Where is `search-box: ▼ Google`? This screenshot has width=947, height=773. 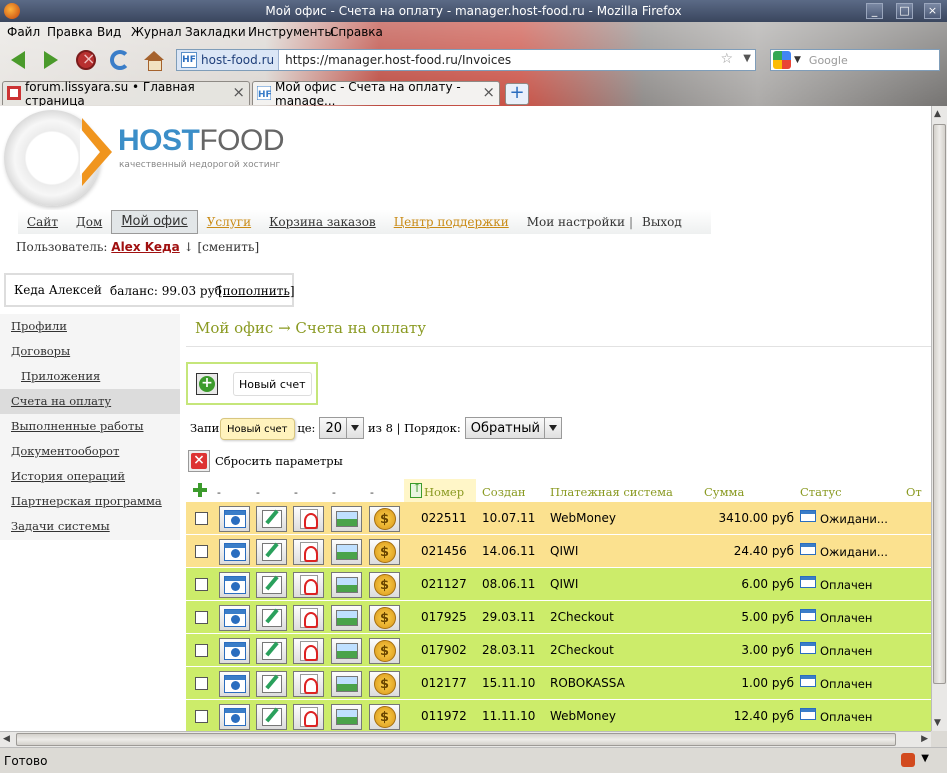 search-box: ▼ Google is located at coordinates (855, 60).